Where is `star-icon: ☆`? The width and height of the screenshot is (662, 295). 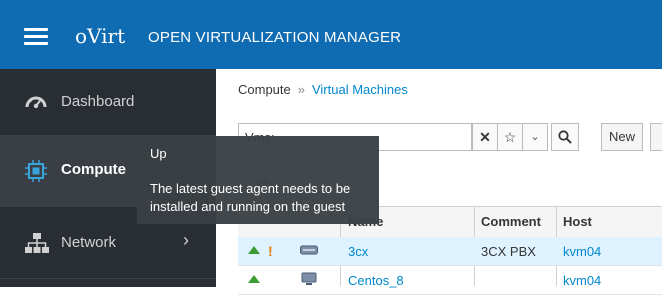
star-icon: ☆ is located at coordinates (510, 137).